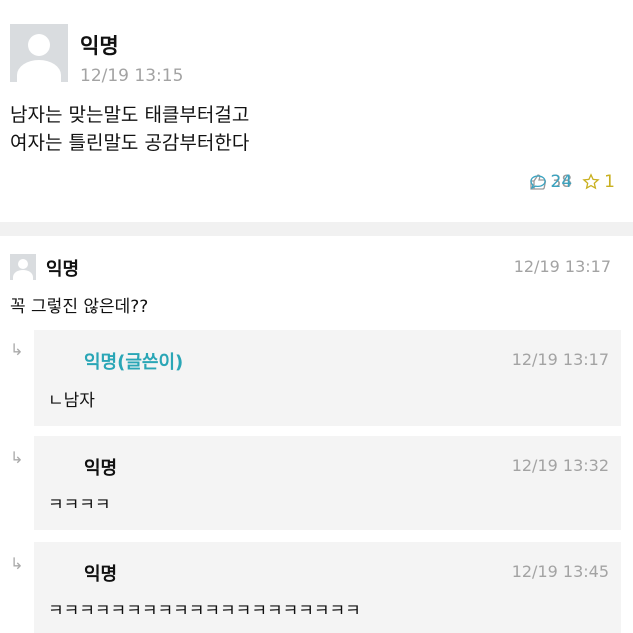 The width and height of the screenshot is (633, 633). What do you see at coordinates (316, 229) in the screenshot?
I see `section-divider` at bounding box center [316, 229].